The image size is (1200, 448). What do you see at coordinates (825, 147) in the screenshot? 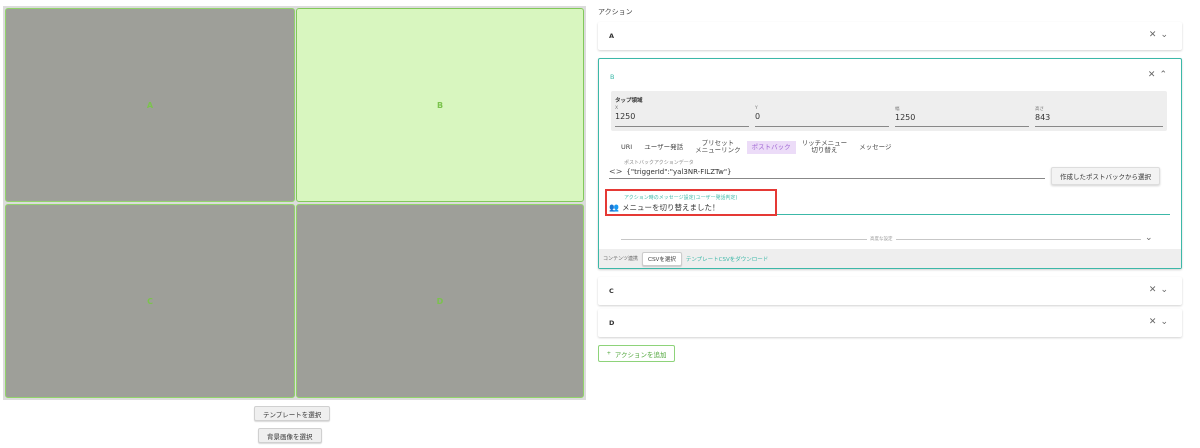
I see `tab-rich-menu-switch: リッチメニュー 切り替え` at bounding box center [825, 147].